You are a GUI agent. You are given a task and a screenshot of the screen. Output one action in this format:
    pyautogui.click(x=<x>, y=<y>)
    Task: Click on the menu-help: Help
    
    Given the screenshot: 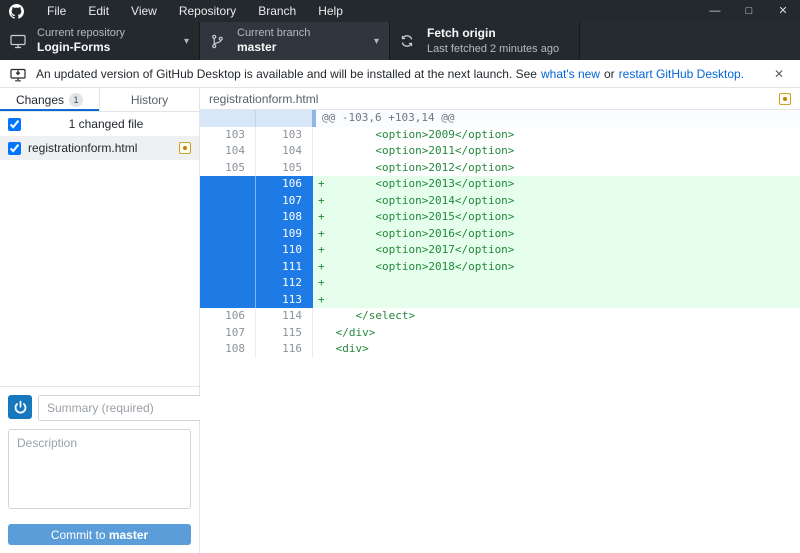 What is the action you would take?
    pyautogui.click(x=330, y=11)
    